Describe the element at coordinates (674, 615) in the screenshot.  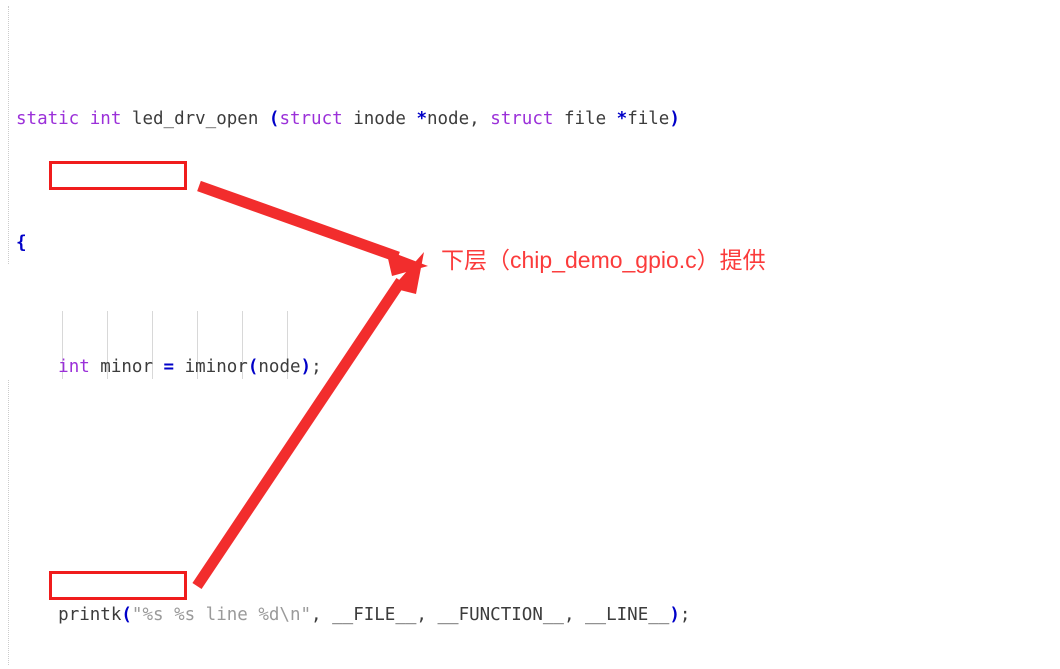
I see `paren-close-3: )` at that location.